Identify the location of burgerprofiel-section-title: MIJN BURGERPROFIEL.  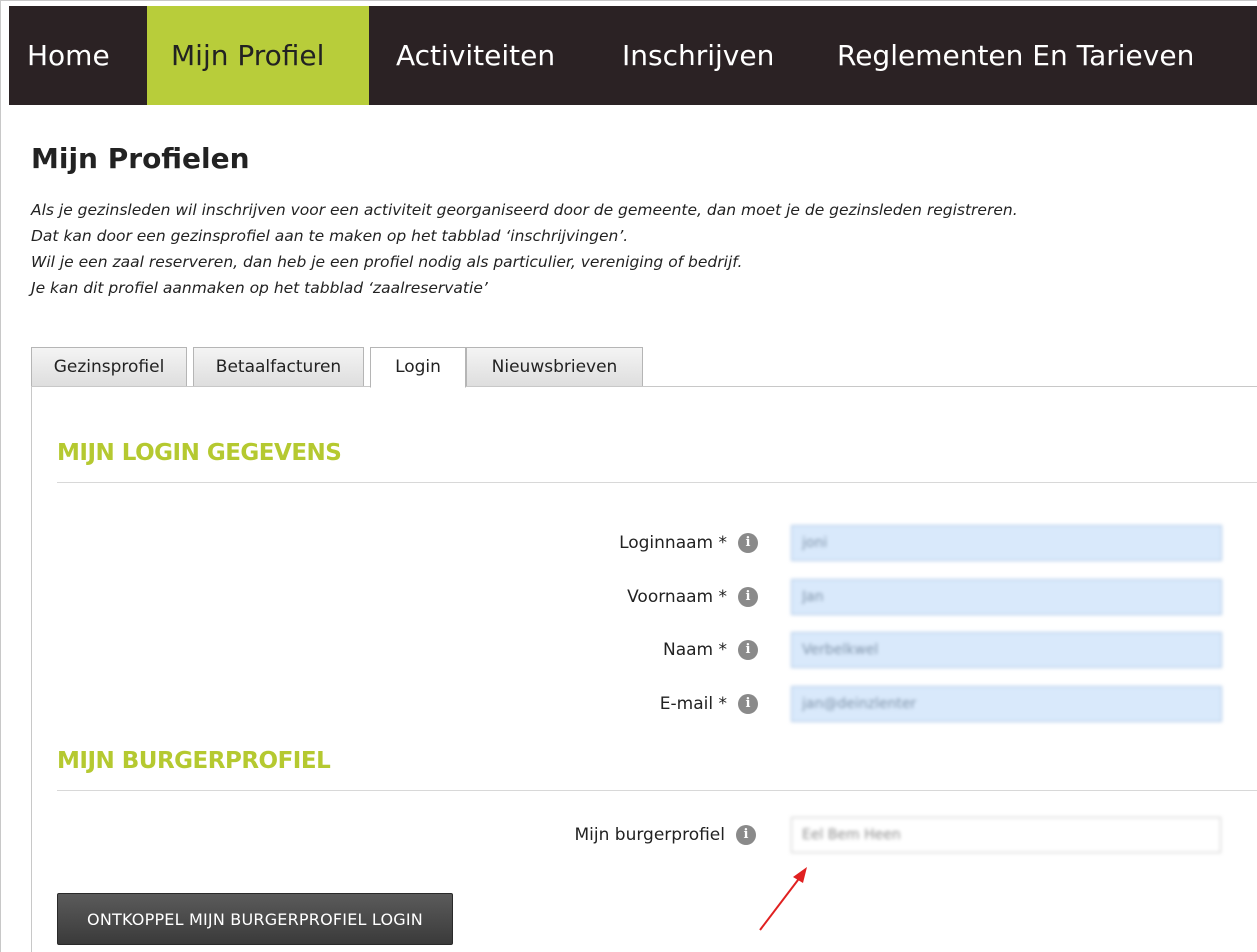
(194, 761).